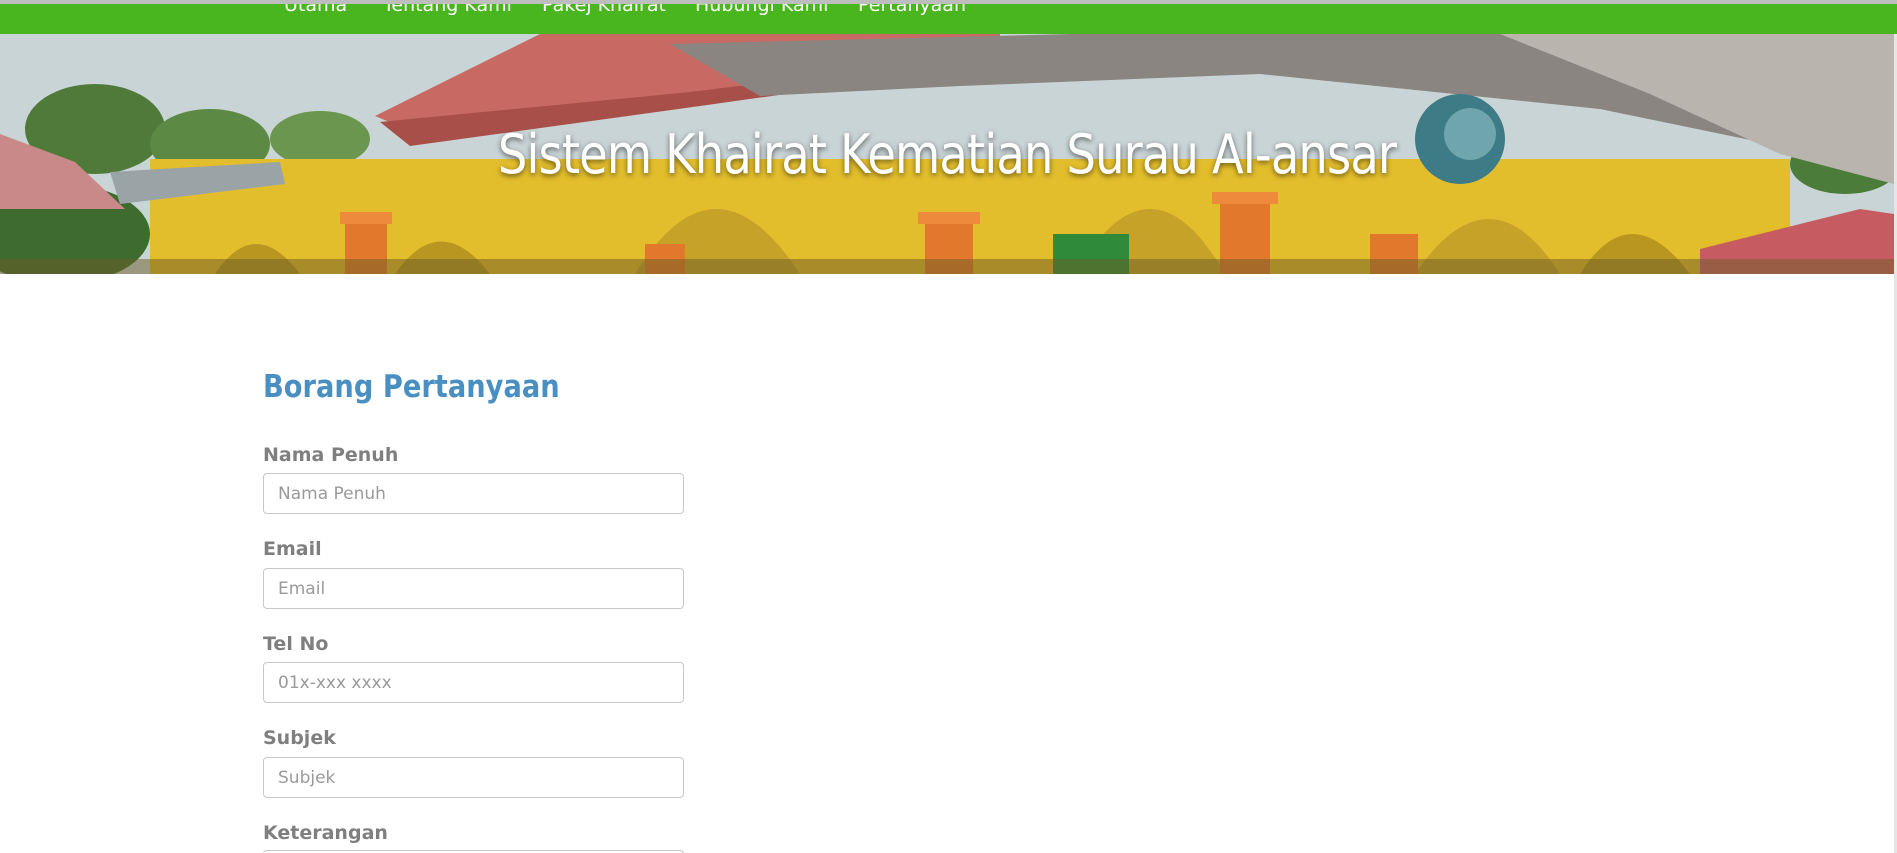 This screenshot has width=1897, height=853. What do you see at coordinates (912, 10) in the screenshot?
I see `nav-item-pertanyaan: Pertanyaan` at bounding box center [912, 10].